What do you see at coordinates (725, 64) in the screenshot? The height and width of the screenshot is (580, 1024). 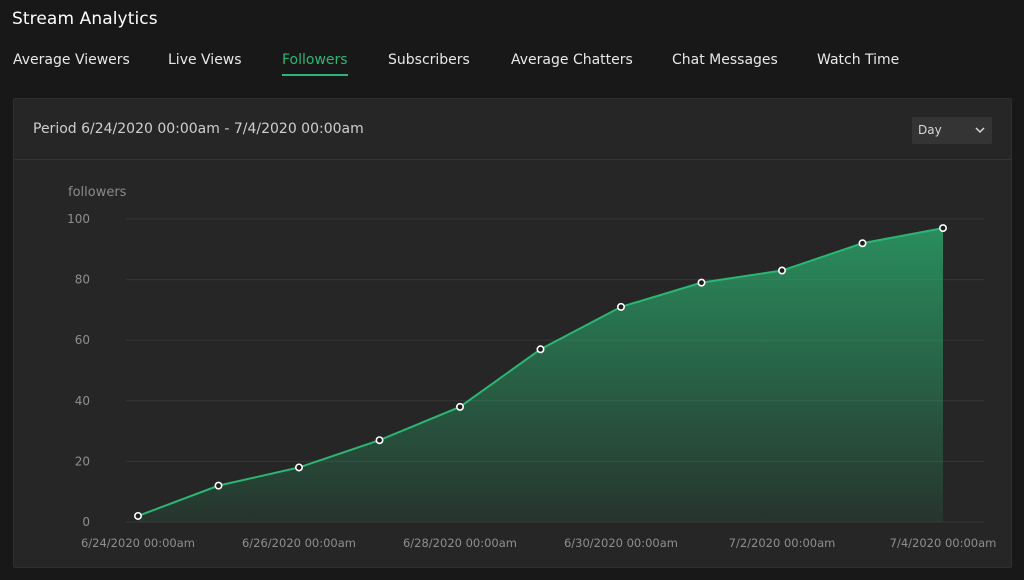 I see `tab-chat-messages: Chat Messages` at bounding box center [725, 64].